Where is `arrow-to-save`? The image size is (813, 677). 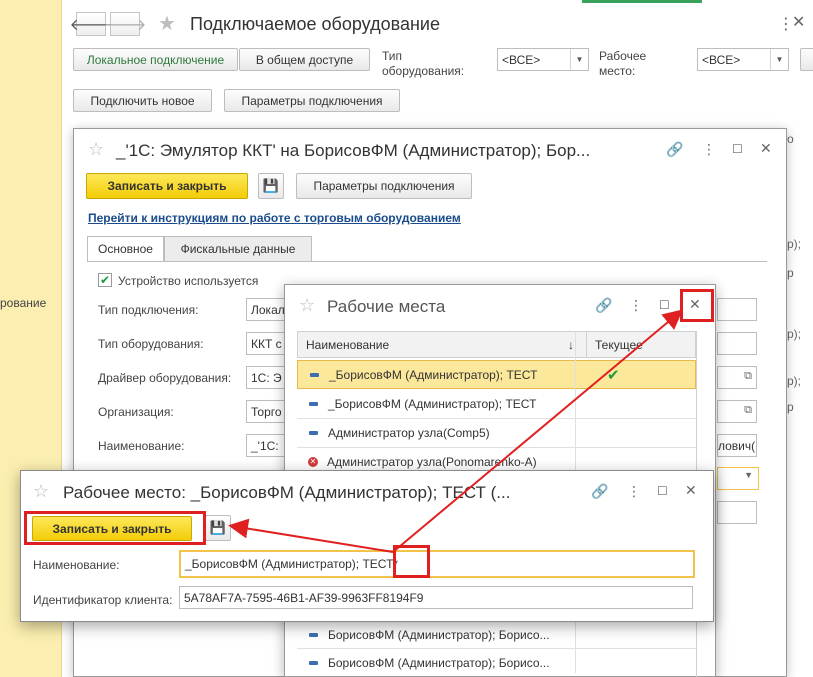 arrow-to-save is located at coordinates (311, 535).